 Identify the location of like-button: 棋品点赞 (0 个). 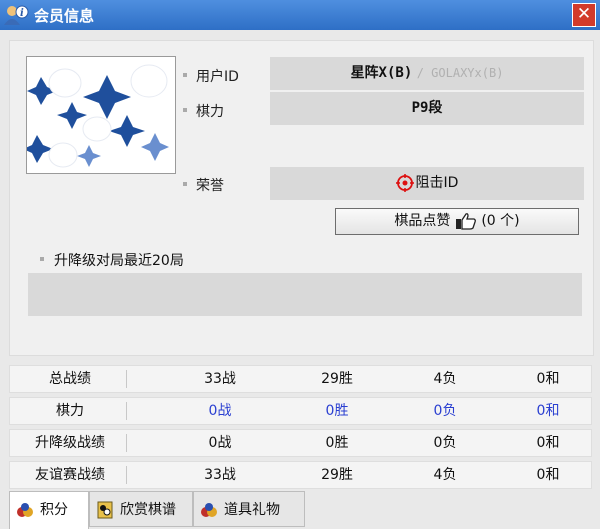
(457, 221).